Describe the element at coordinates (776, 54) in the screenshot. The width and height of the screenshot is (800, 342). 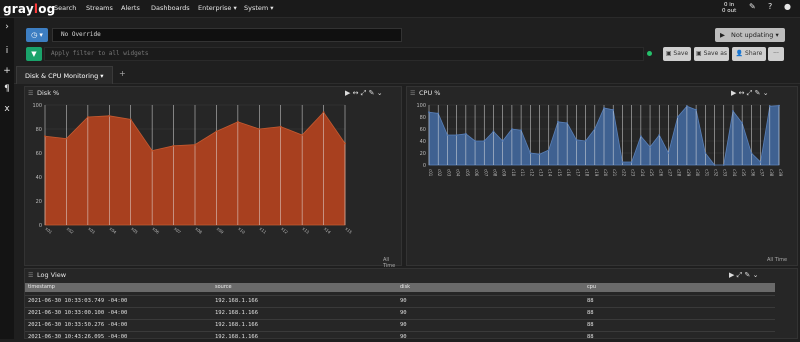
I see `more-button: ···` at that location.